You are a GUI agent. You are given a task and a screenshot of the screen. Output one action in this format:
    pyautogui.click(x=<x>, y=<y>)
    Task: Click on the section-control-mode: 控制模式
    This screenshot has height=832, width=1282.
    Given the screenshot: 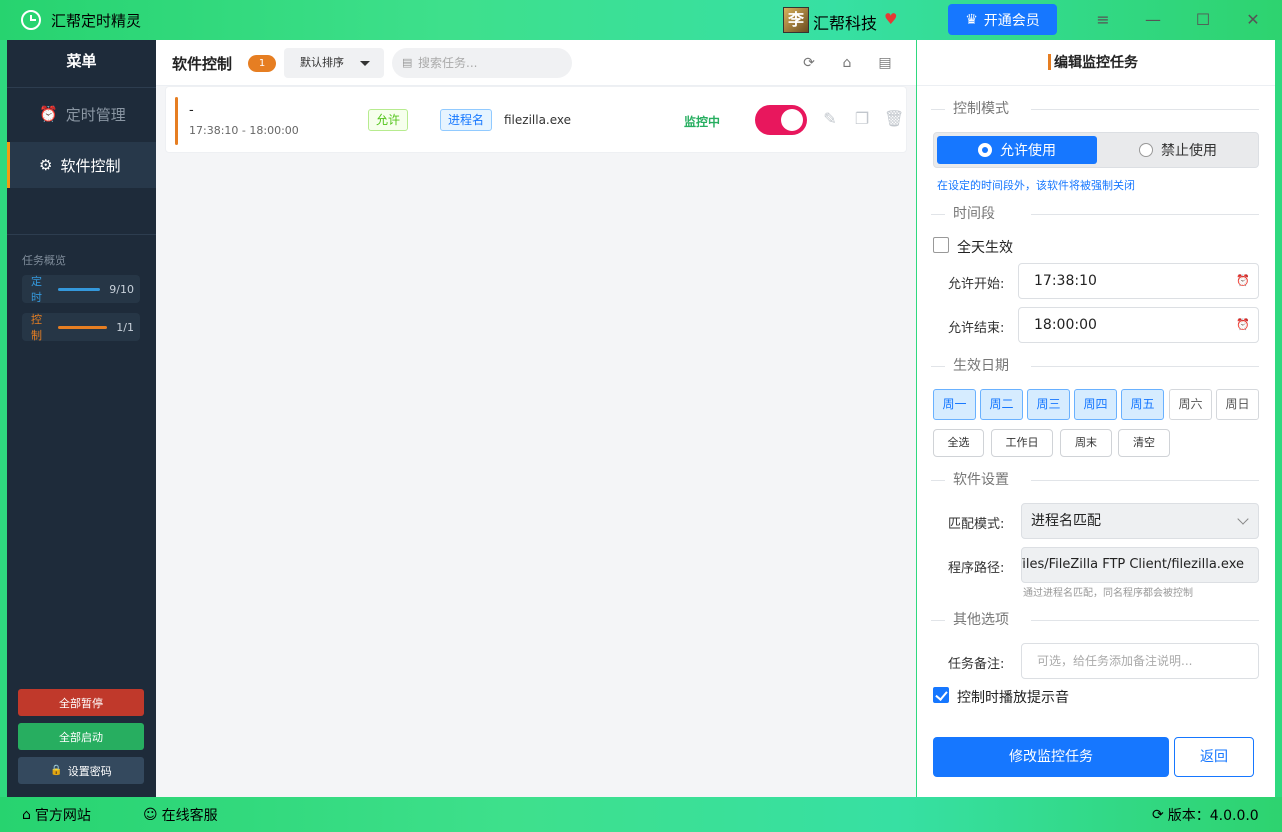 What is the action you would take?
    pyautogui.click(x=1095, y=109)
    